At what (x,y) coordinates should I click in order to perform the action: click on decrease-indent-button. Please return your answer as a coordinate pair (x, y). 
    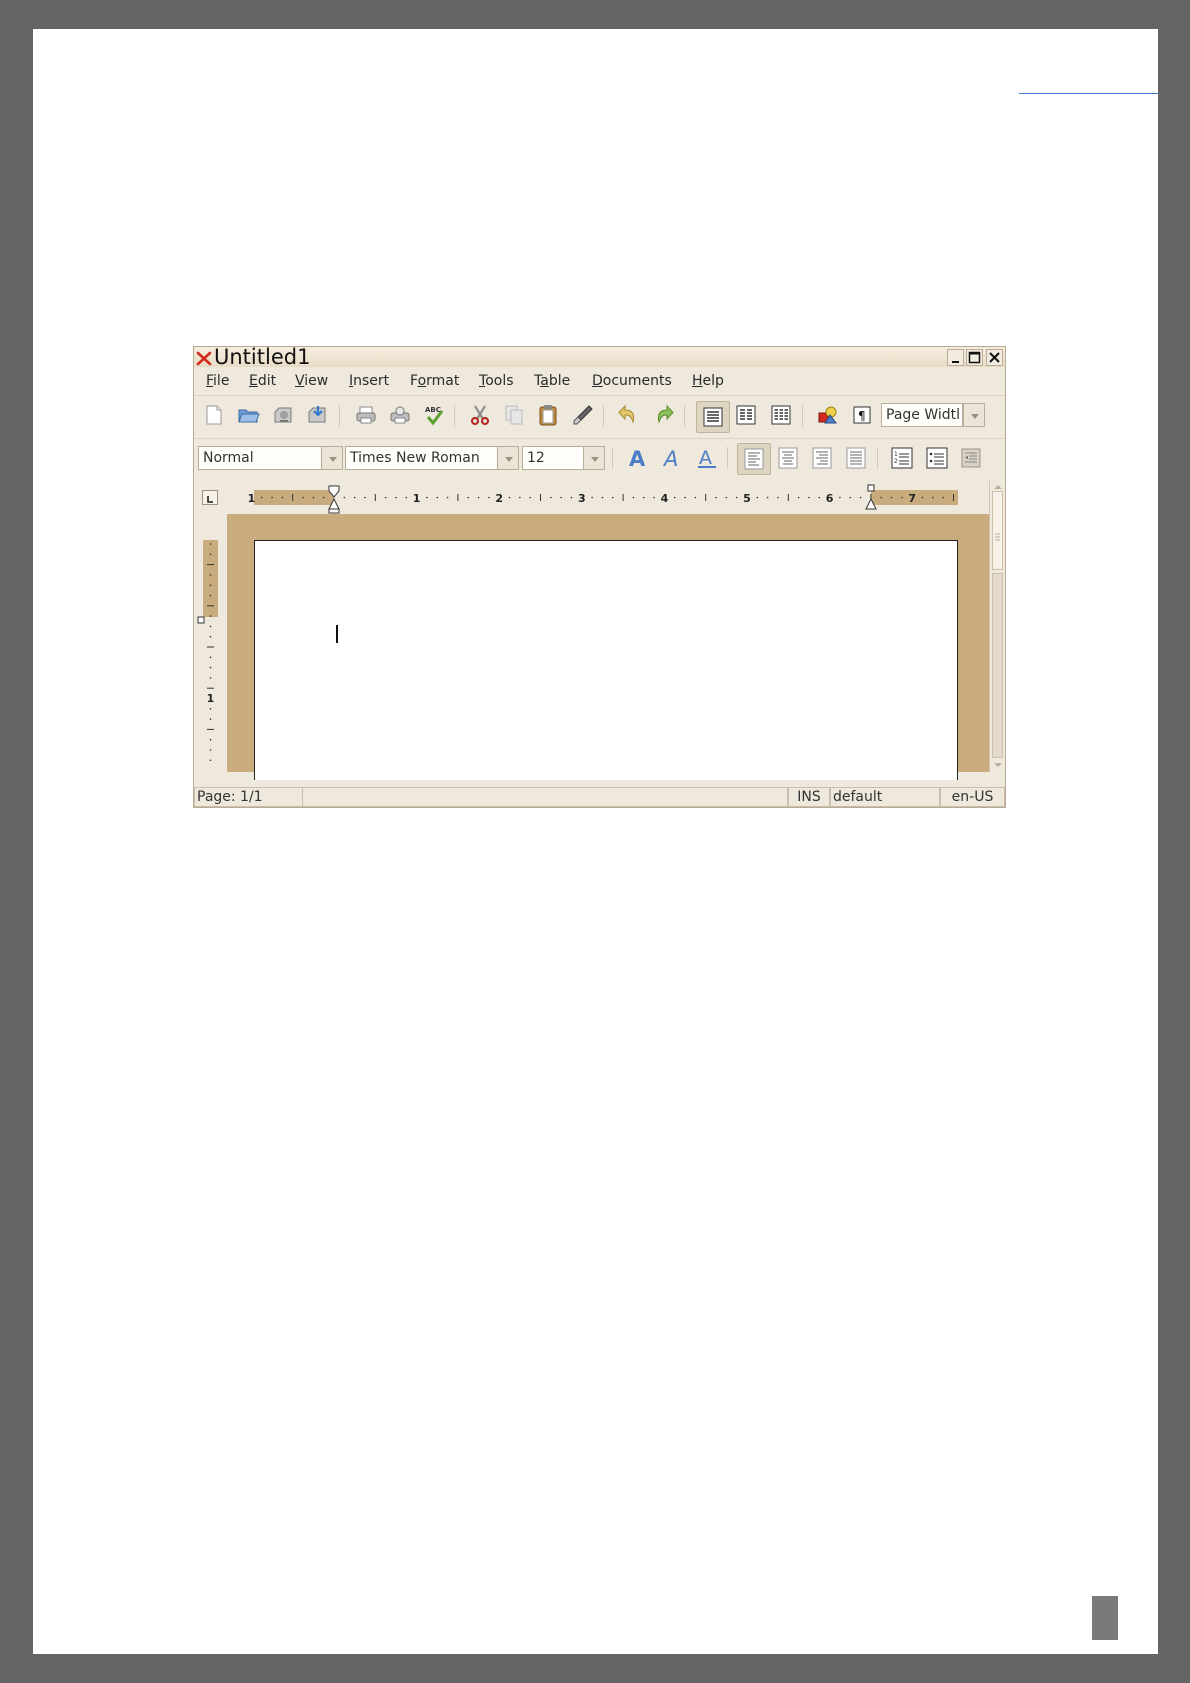
    Looking at the image, I should click on (971, 458).